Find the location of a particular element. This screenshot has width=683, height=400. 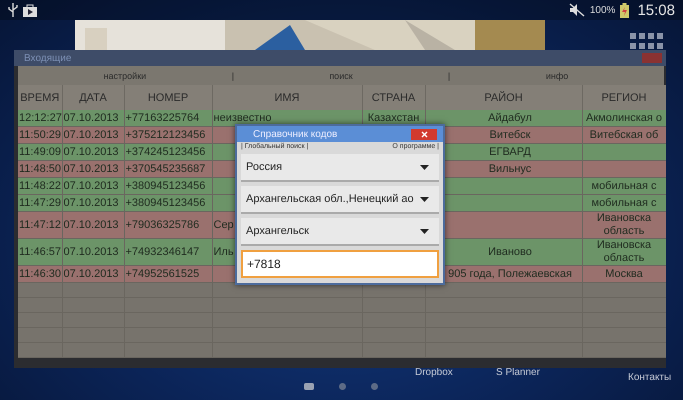

table-cell: Витебск is located at coordinates (510, 134).